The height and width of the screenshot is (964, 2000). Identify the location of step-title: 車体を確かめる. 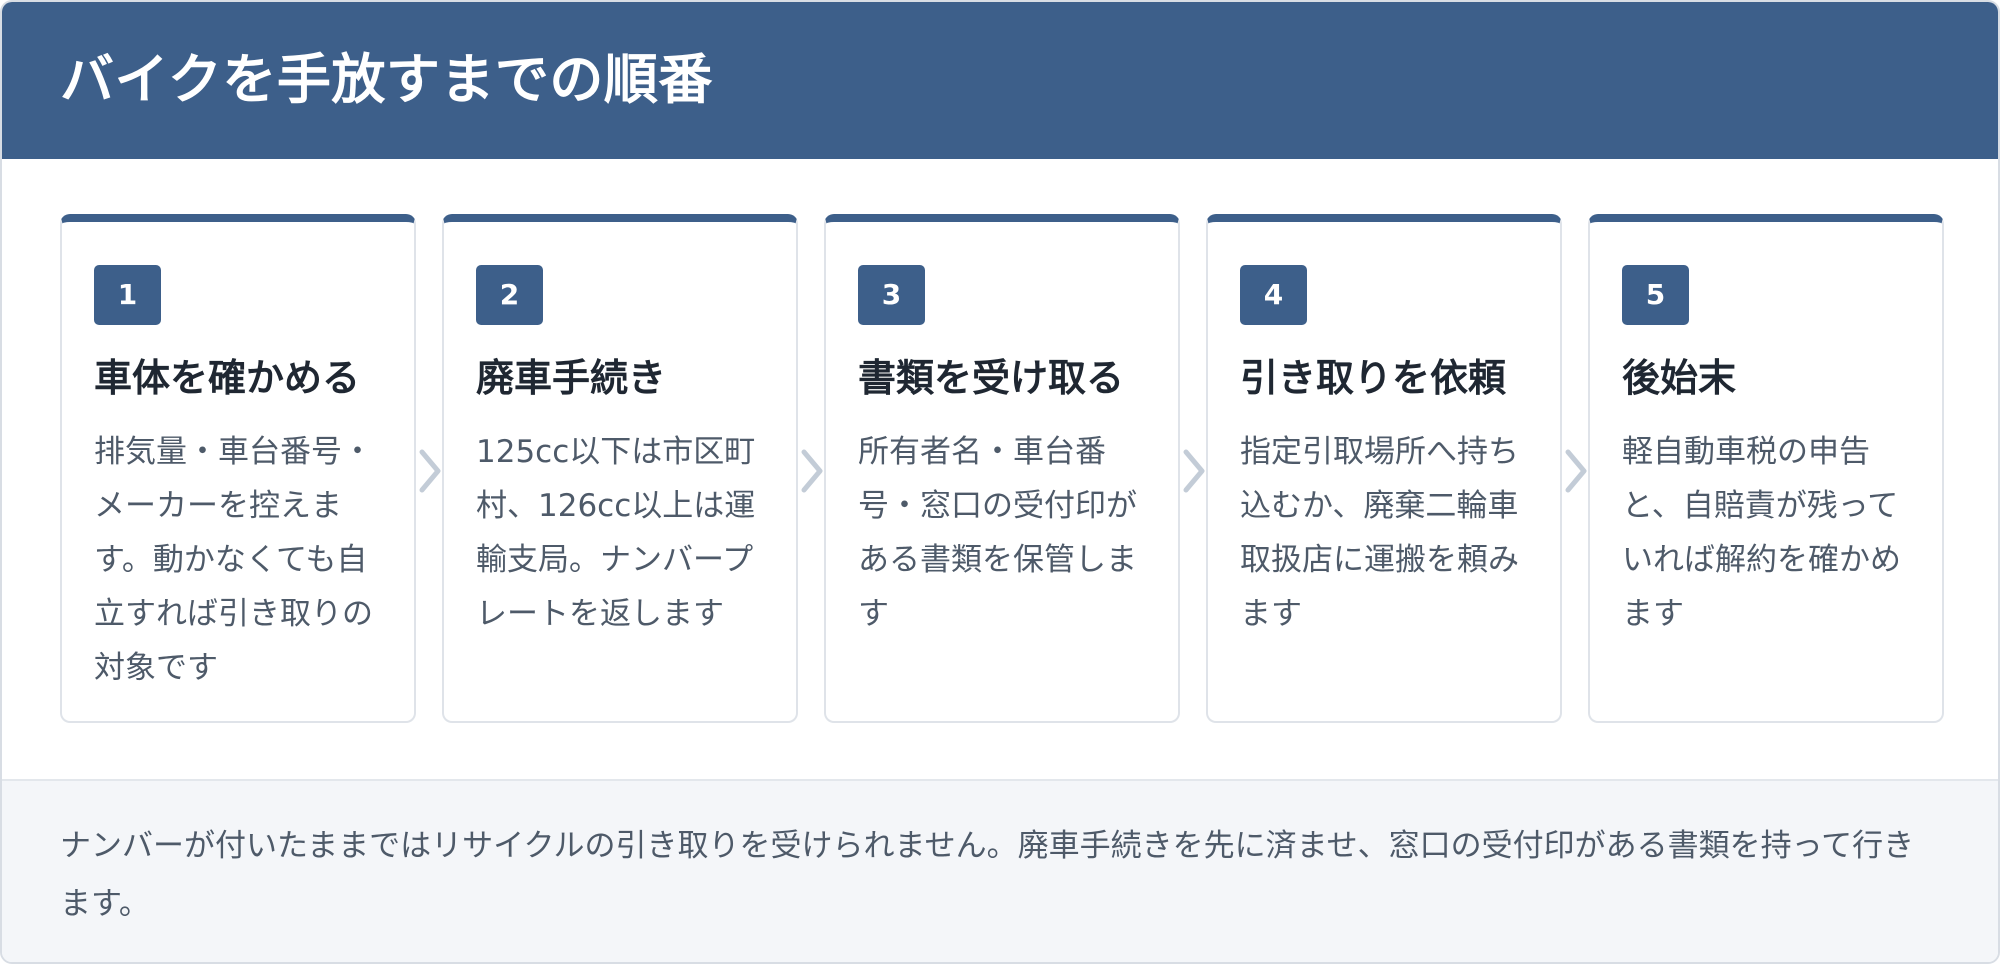
(227, 378).